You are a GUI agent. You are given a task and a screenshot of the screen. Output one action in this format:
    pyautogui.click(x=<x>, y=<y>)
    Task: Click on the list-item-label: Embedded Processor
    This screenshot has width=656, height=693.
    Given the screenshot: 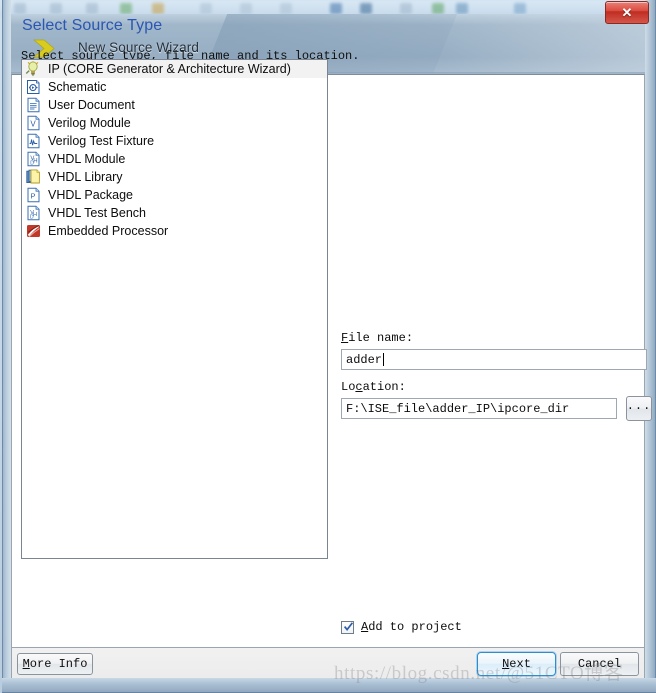 What is the action you would take?
    pyautogui.click(x=108, y=231)
    